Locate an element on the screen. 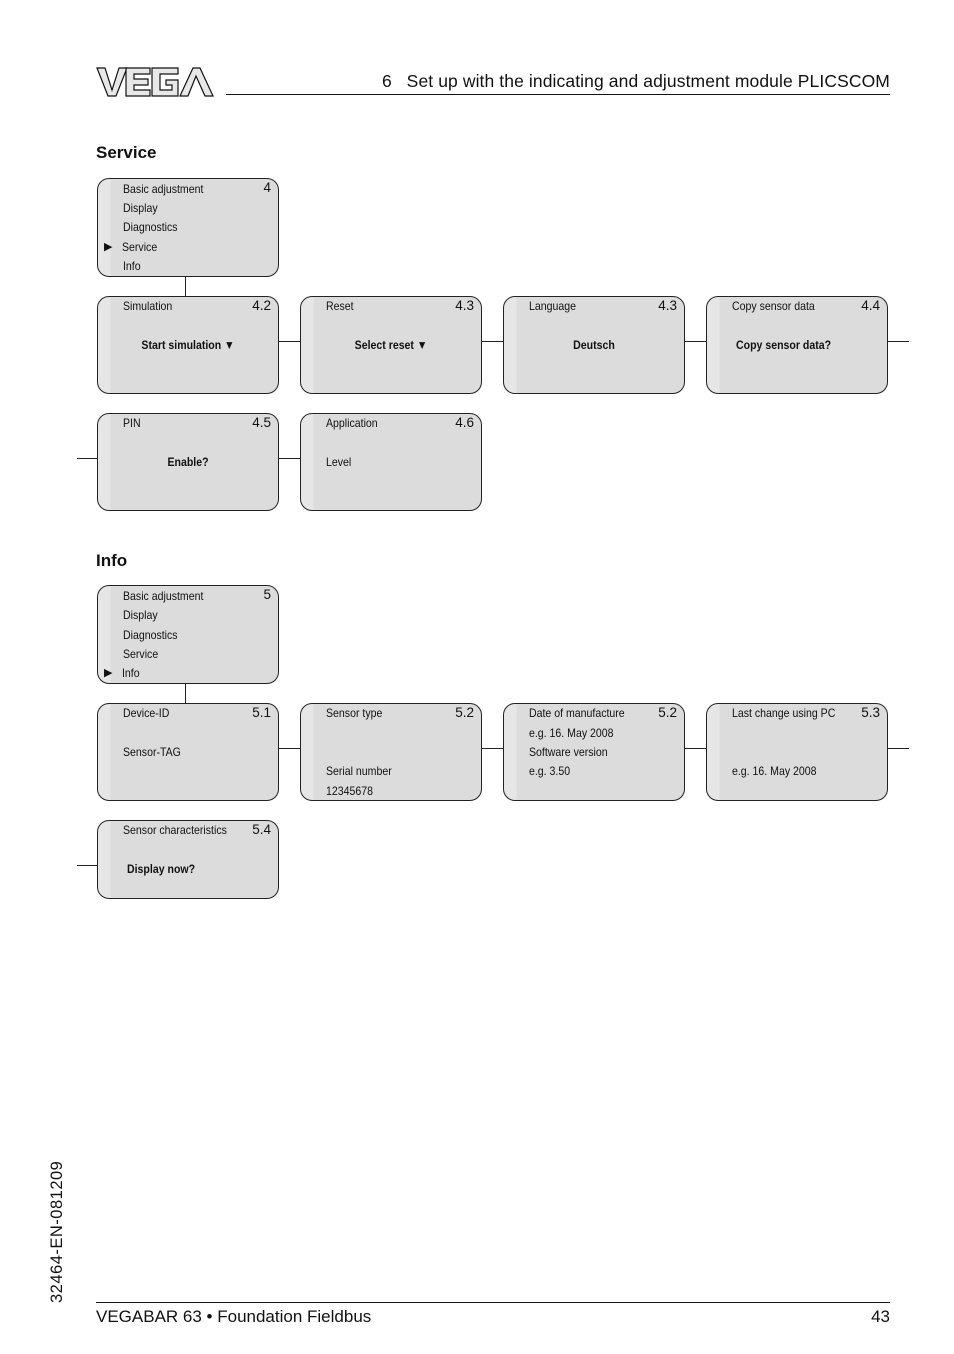 This screenshot has width=954, height=1354. application-box: Application 4.6 Level is located at coordinates (391, 462).